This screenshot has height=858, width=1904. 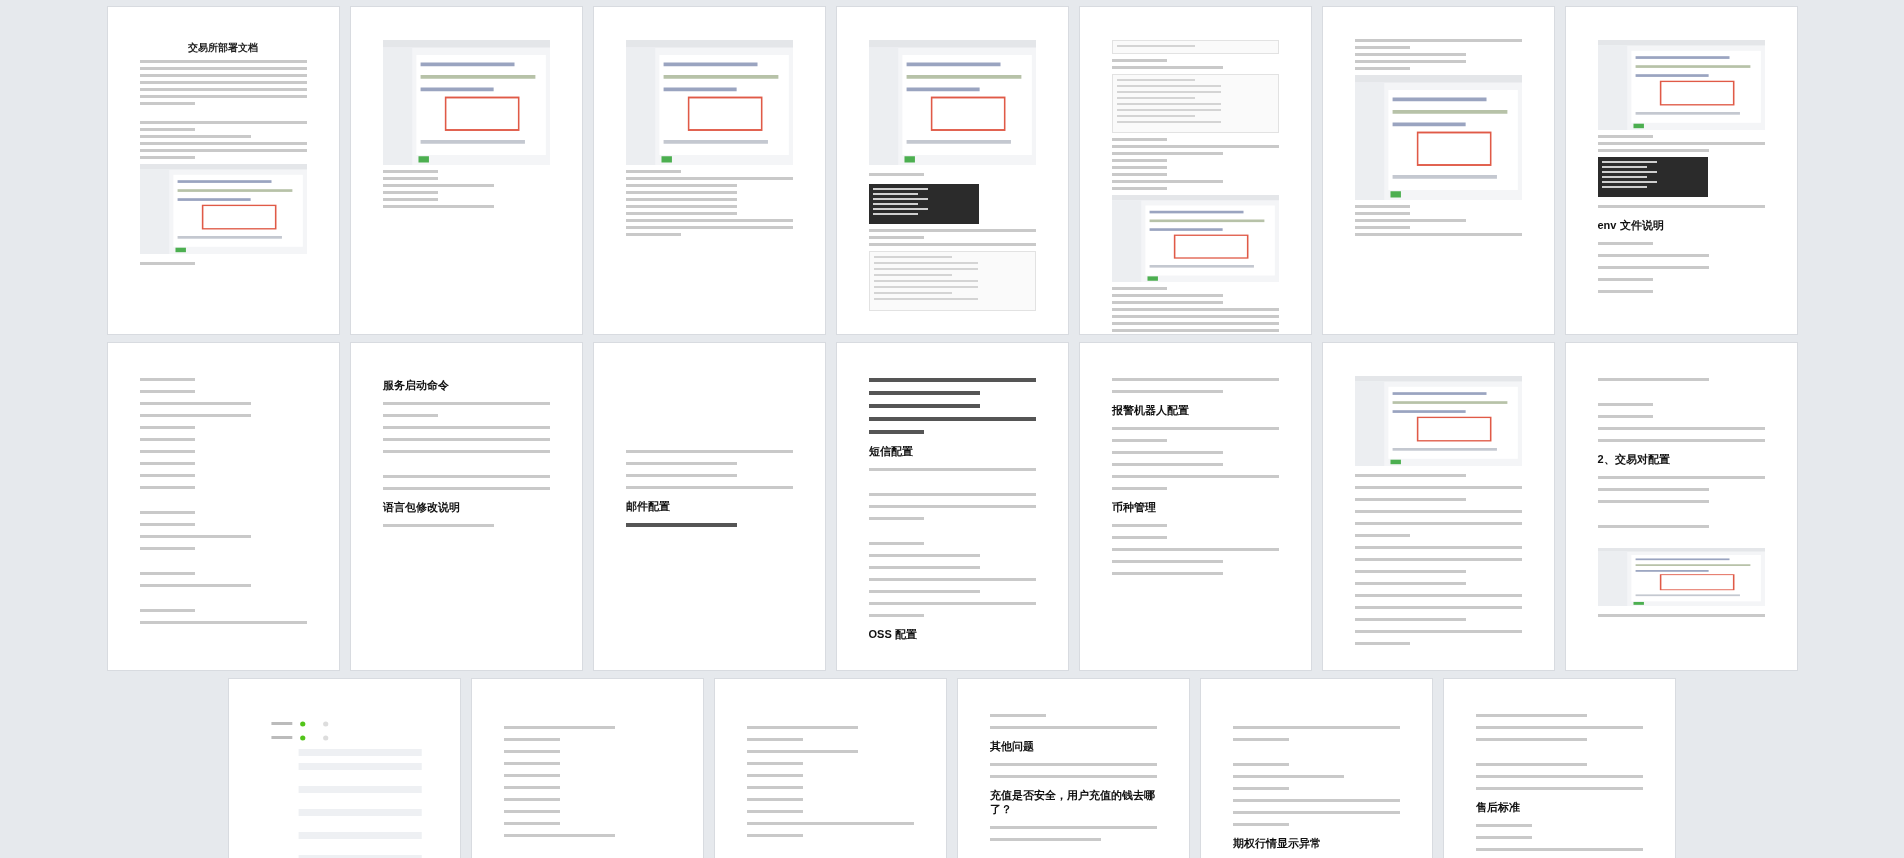 What do you see at coordinates (1681, 170) in the screenshot?
I see `document-page: env 文件说明` at bounding box center [1681, 170].